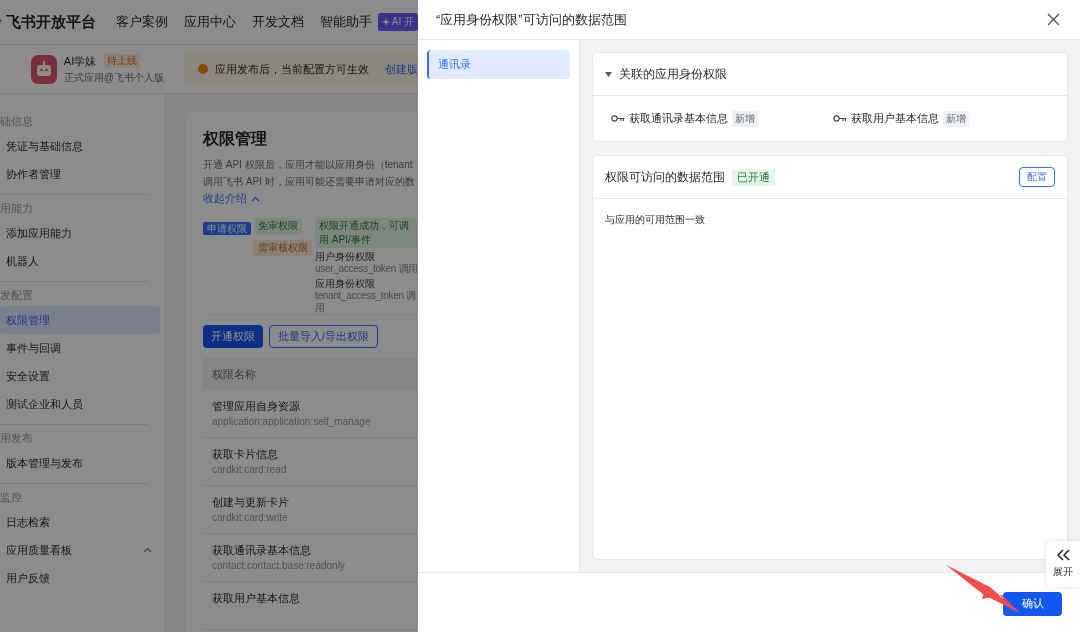 This screenshot has width=1080, height=632. Describe the element at coordinates (366, 296) in the screenshot. I see `app-permission-text: 应用身份权限 tenant_access_token 调用` at that location.